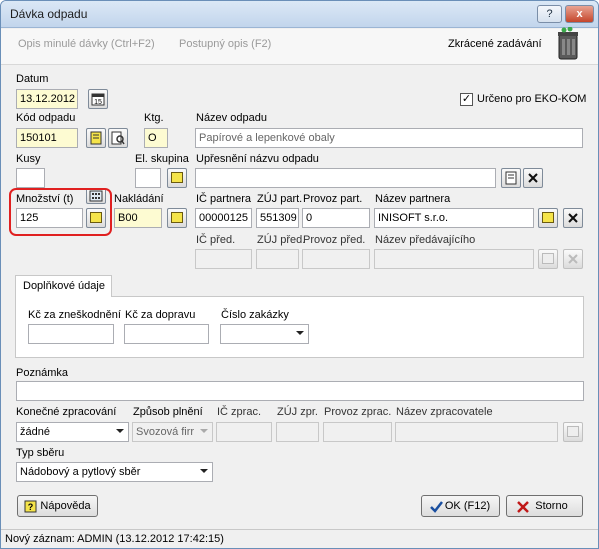 This screenshot has width=599, height=549. Describe the element at coordinates (357, 432) in the screenshot. I see `provoz-zprac-field` at that location.